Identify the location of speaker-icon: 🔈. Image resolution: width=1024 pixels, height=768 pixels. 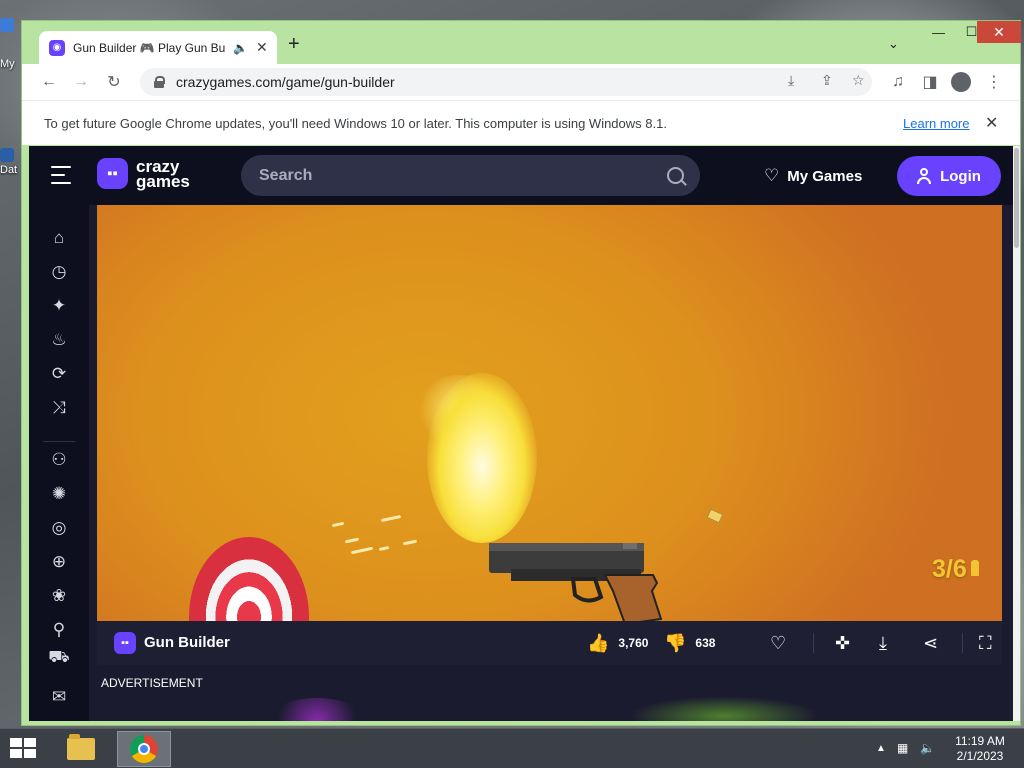
(240, 48).